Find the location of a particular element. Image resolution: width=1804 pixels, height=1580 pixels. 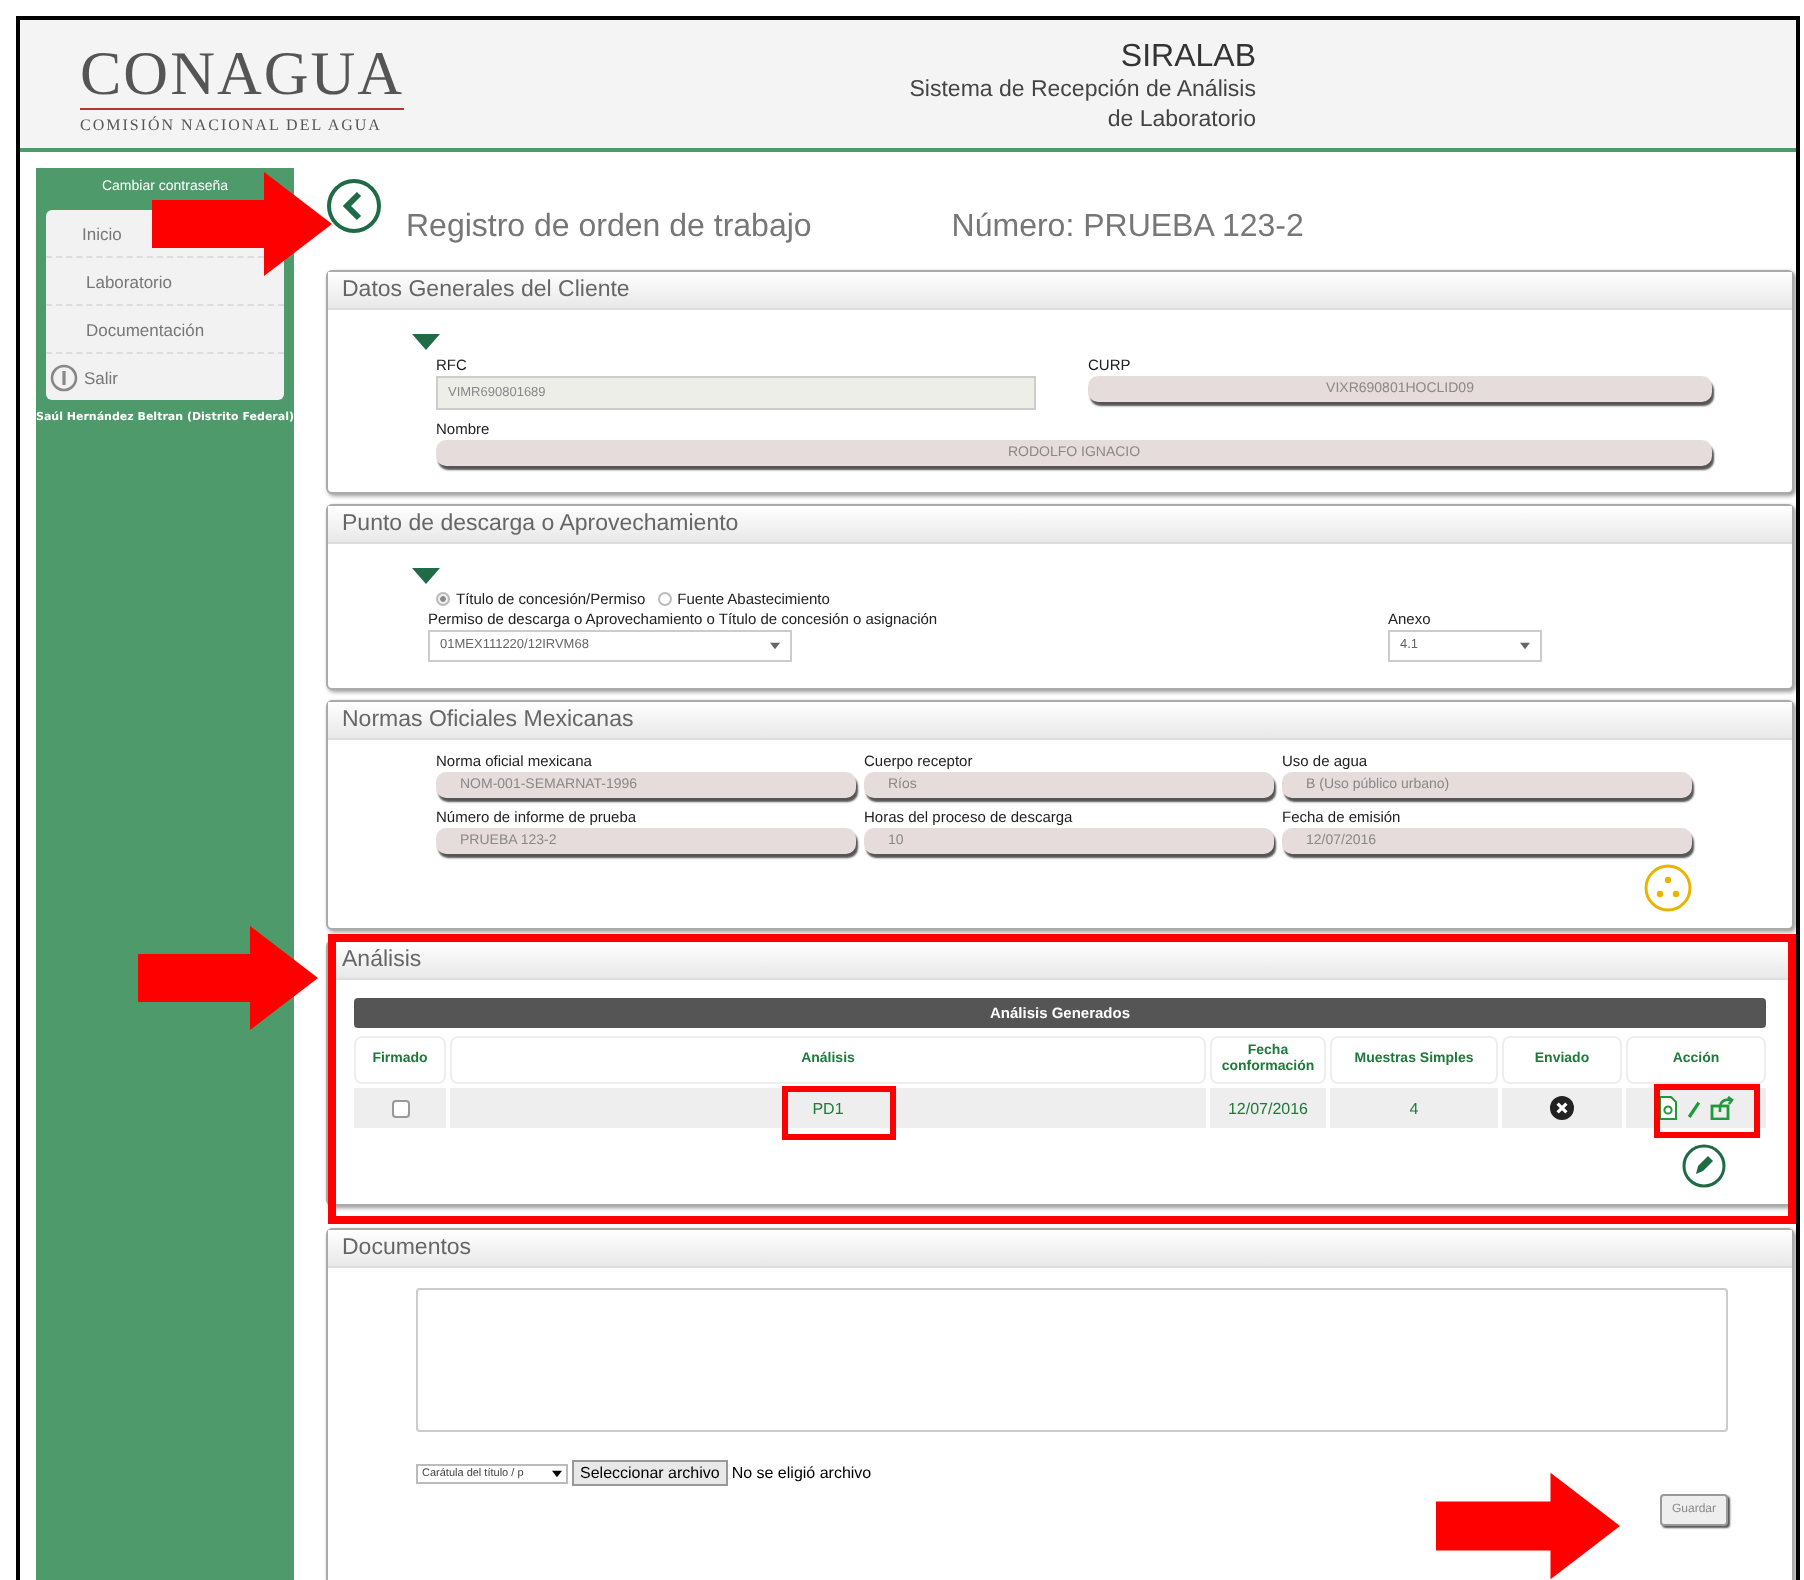

table-cell: 12/07/2016 is located at coordinates (1268, 1108).